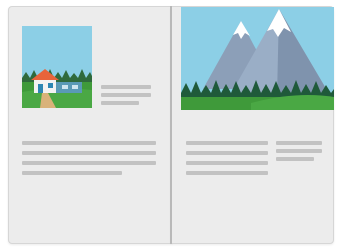 The width and height of the screenshot is (342, 249). I want to click on book-spine, so click(171, 125).